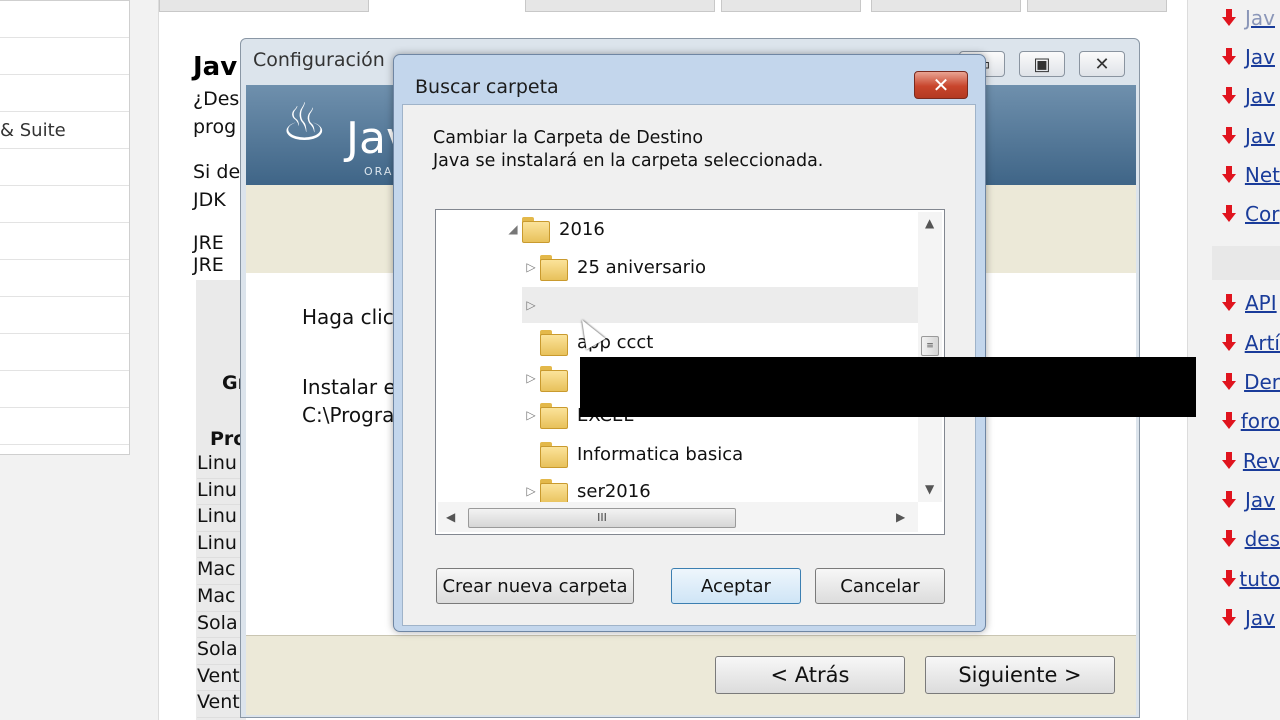  What do you see at coordinates (614, 267) in the screenshot?
I see `tree-item: ▷ 25 aniversario` at bounding box center [614, 267].